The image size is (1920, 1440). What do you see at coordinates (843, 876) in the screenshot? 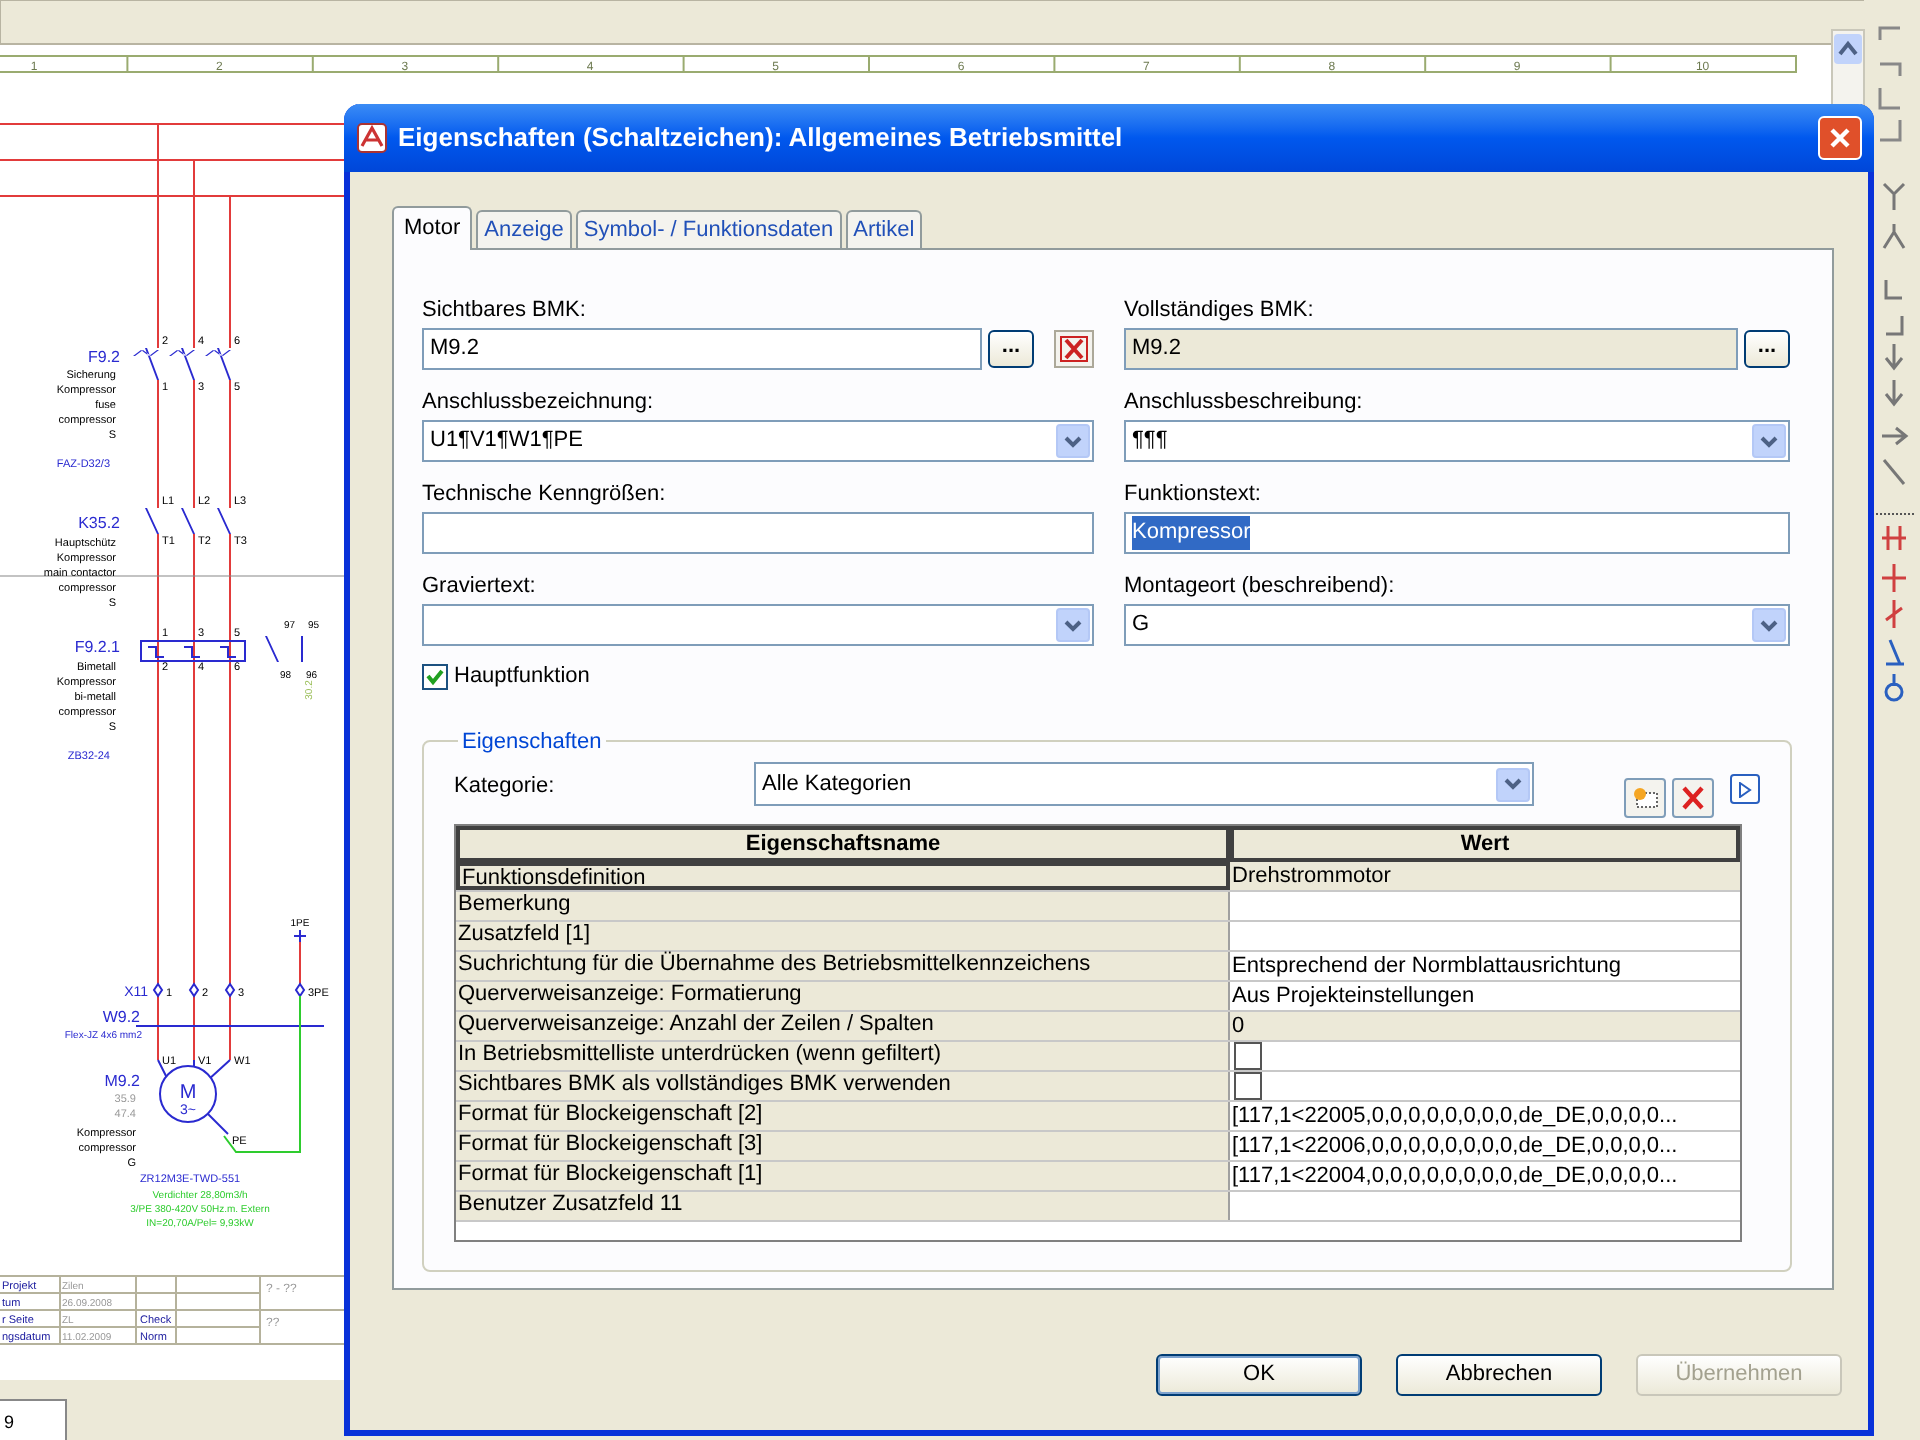
I see `table-cell: Funktionsdefinition` at bounding box center [843, 876].